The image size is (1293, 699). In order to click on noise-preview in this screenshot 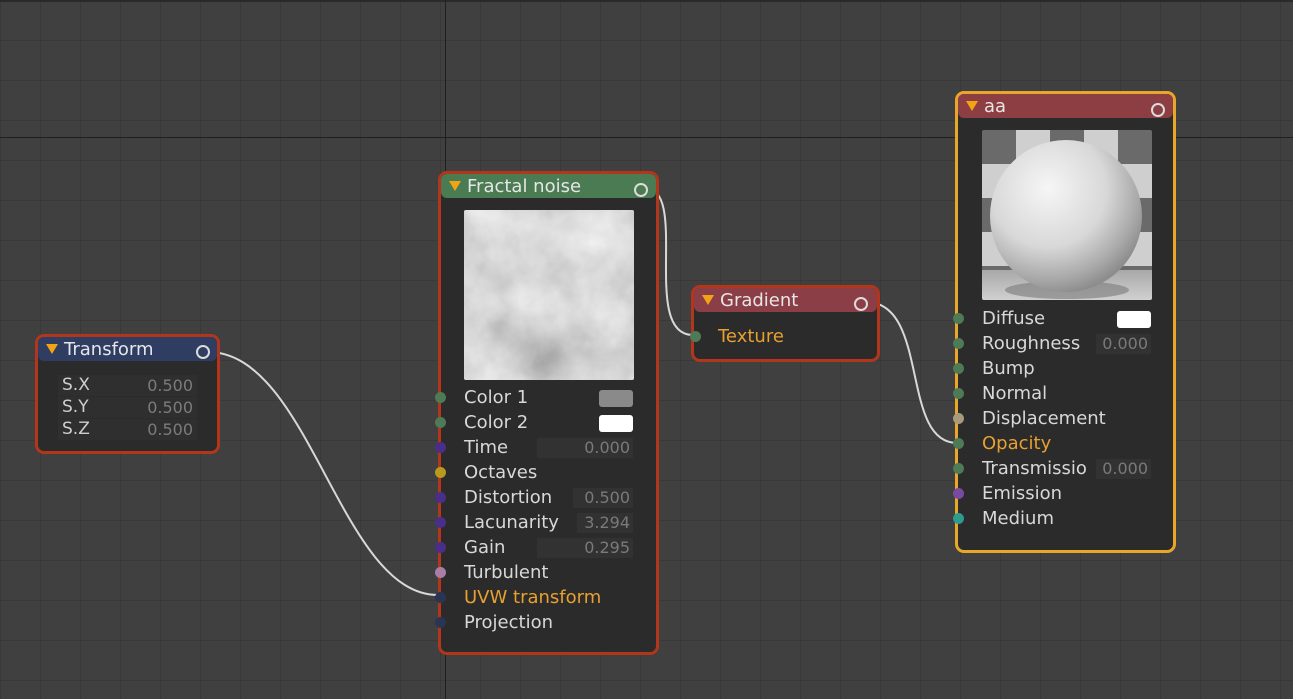, I will do `click(549, 295)`.